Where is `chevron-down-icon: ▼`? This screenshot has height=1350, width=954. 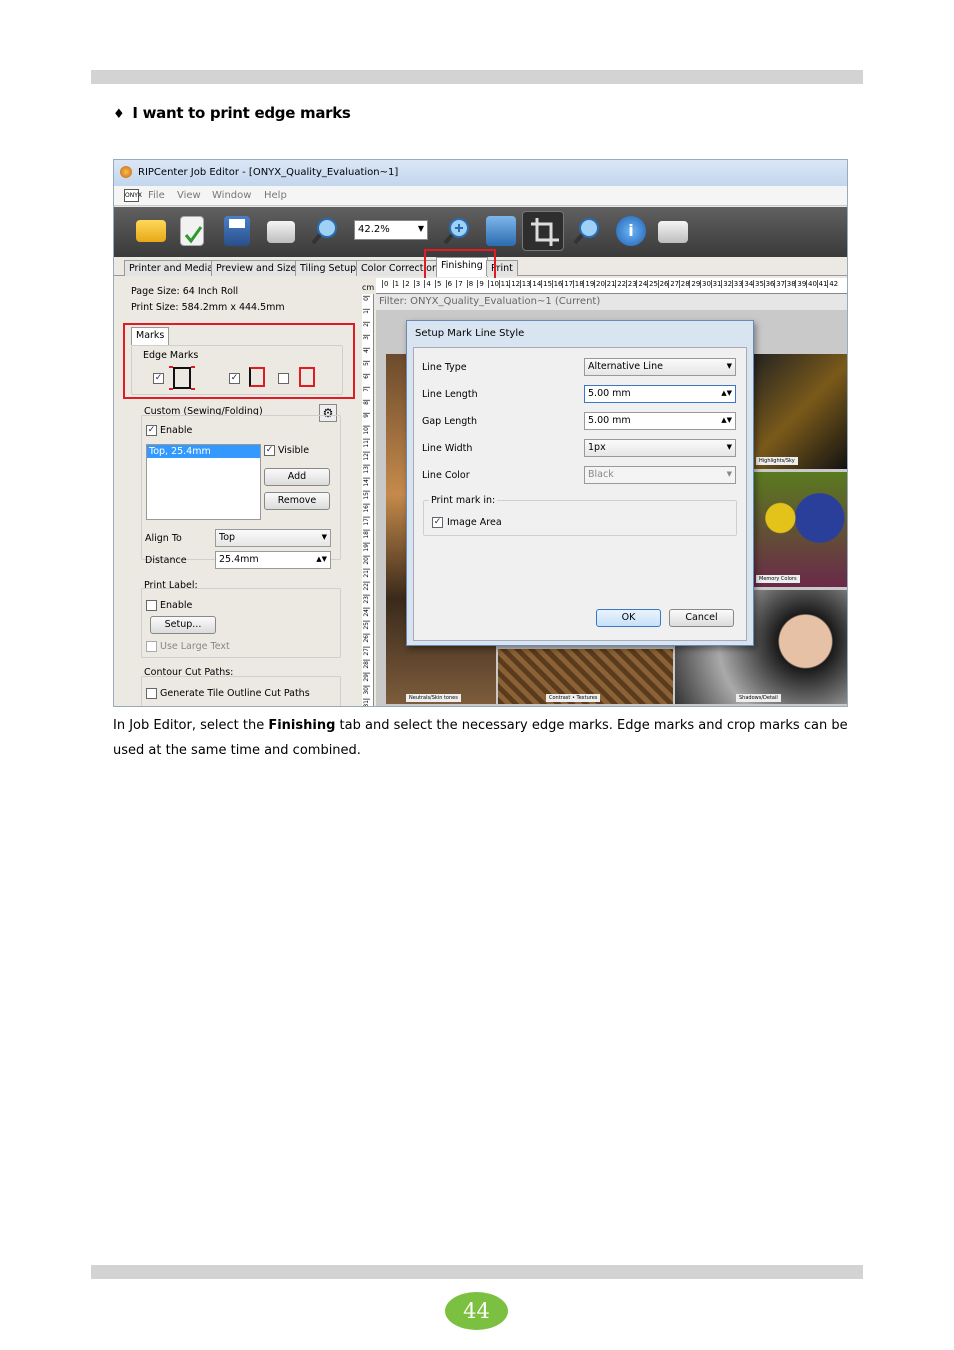
chevron-down-icon: ▼ is located at coordinates (729, 447).